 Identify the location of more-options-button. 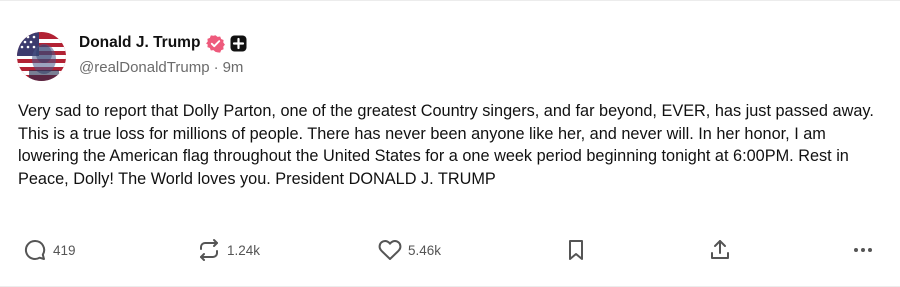
(863, 250).